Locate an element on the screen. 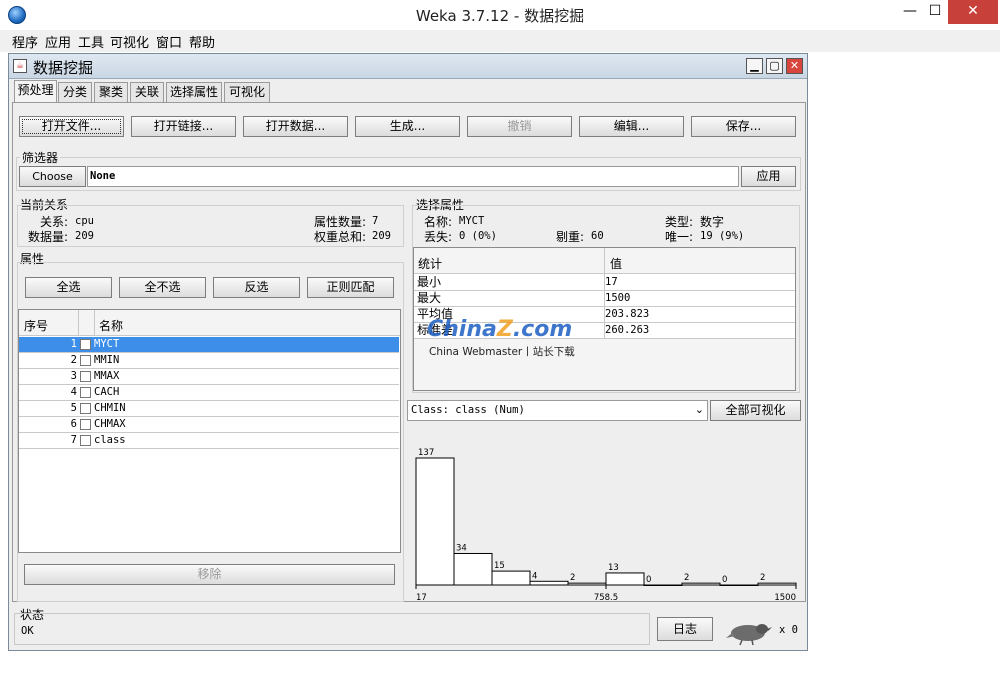  status-text: OK is located at coordinates (27, 631).